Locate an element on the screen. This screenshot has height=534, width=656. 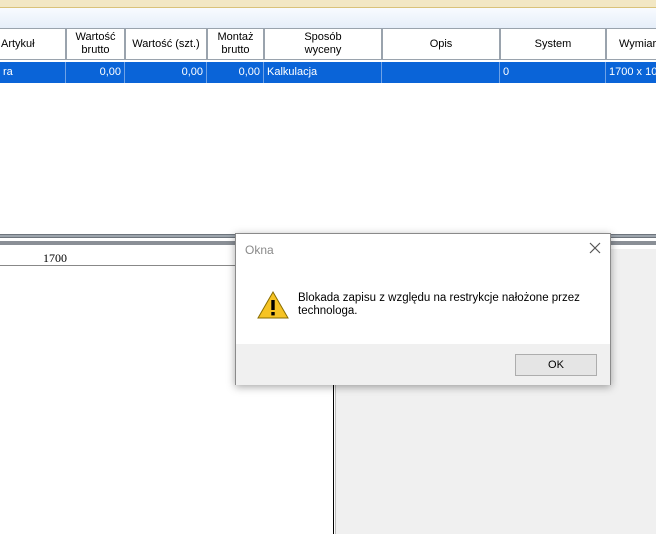
dialog-footer: OK is located at coordinates (423, 364).